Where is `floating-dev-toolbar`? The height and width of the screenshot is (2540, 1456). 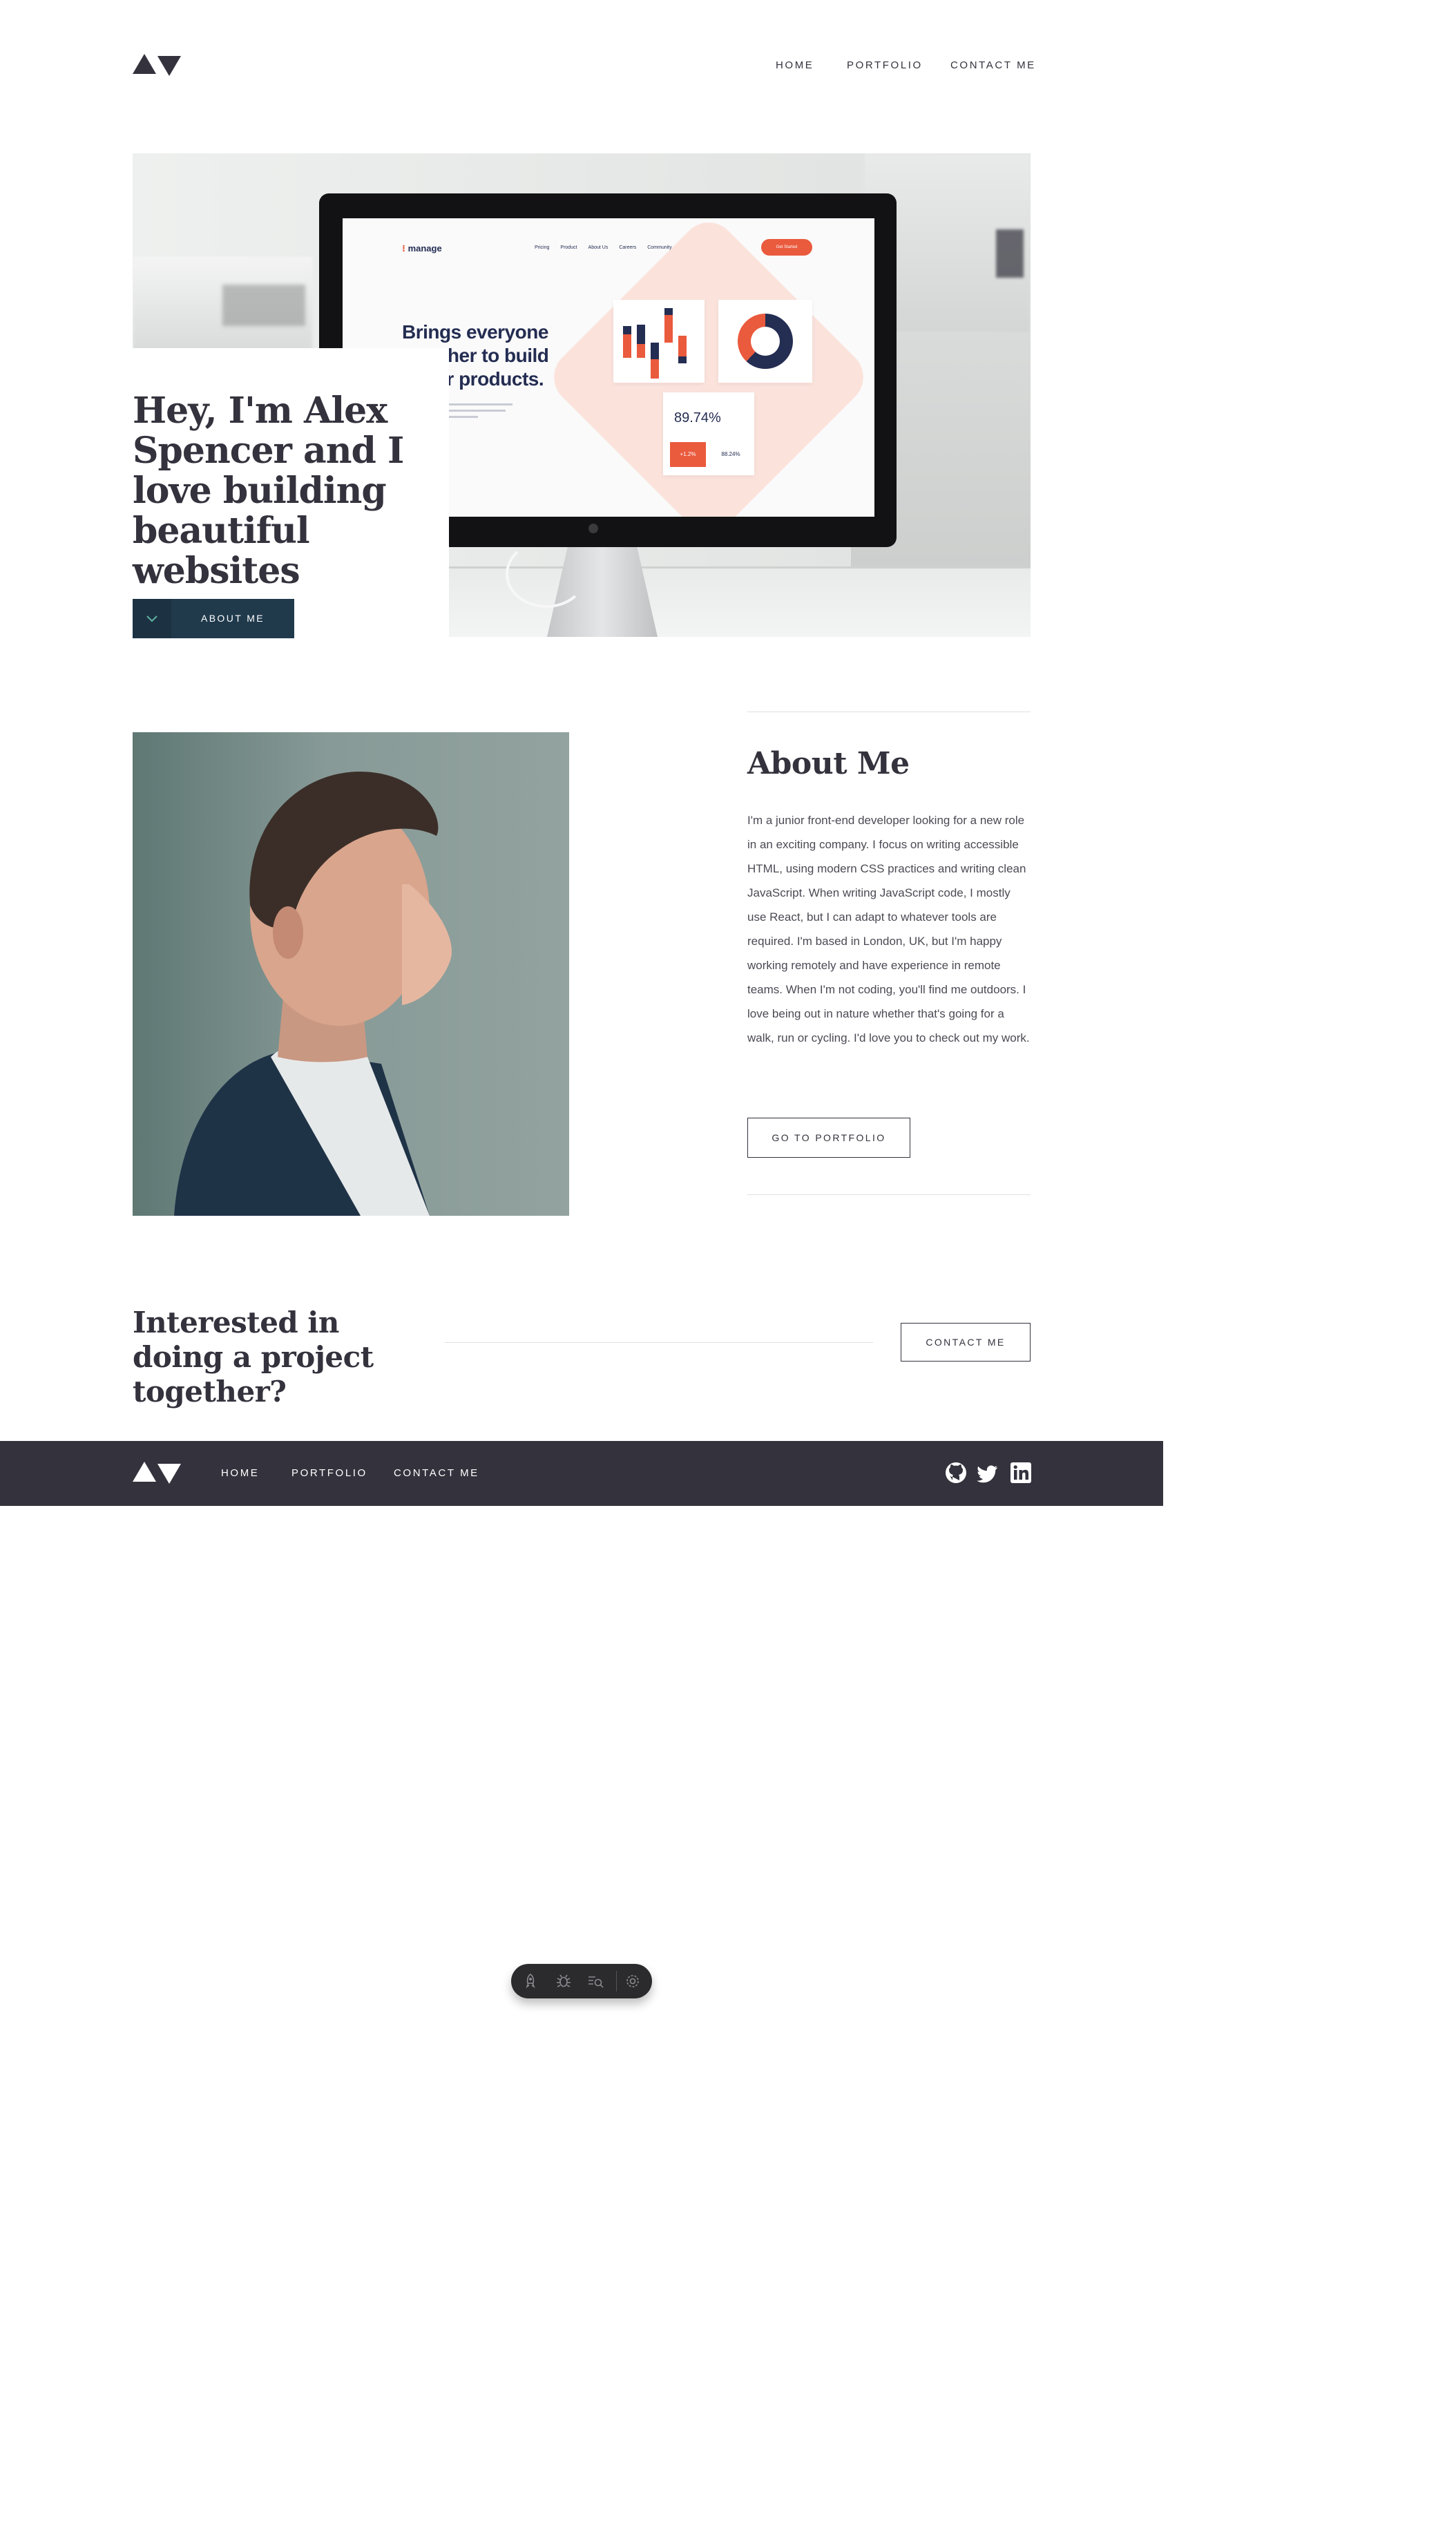
floating-dev-toolbar is located at coordinates (581, 1981).